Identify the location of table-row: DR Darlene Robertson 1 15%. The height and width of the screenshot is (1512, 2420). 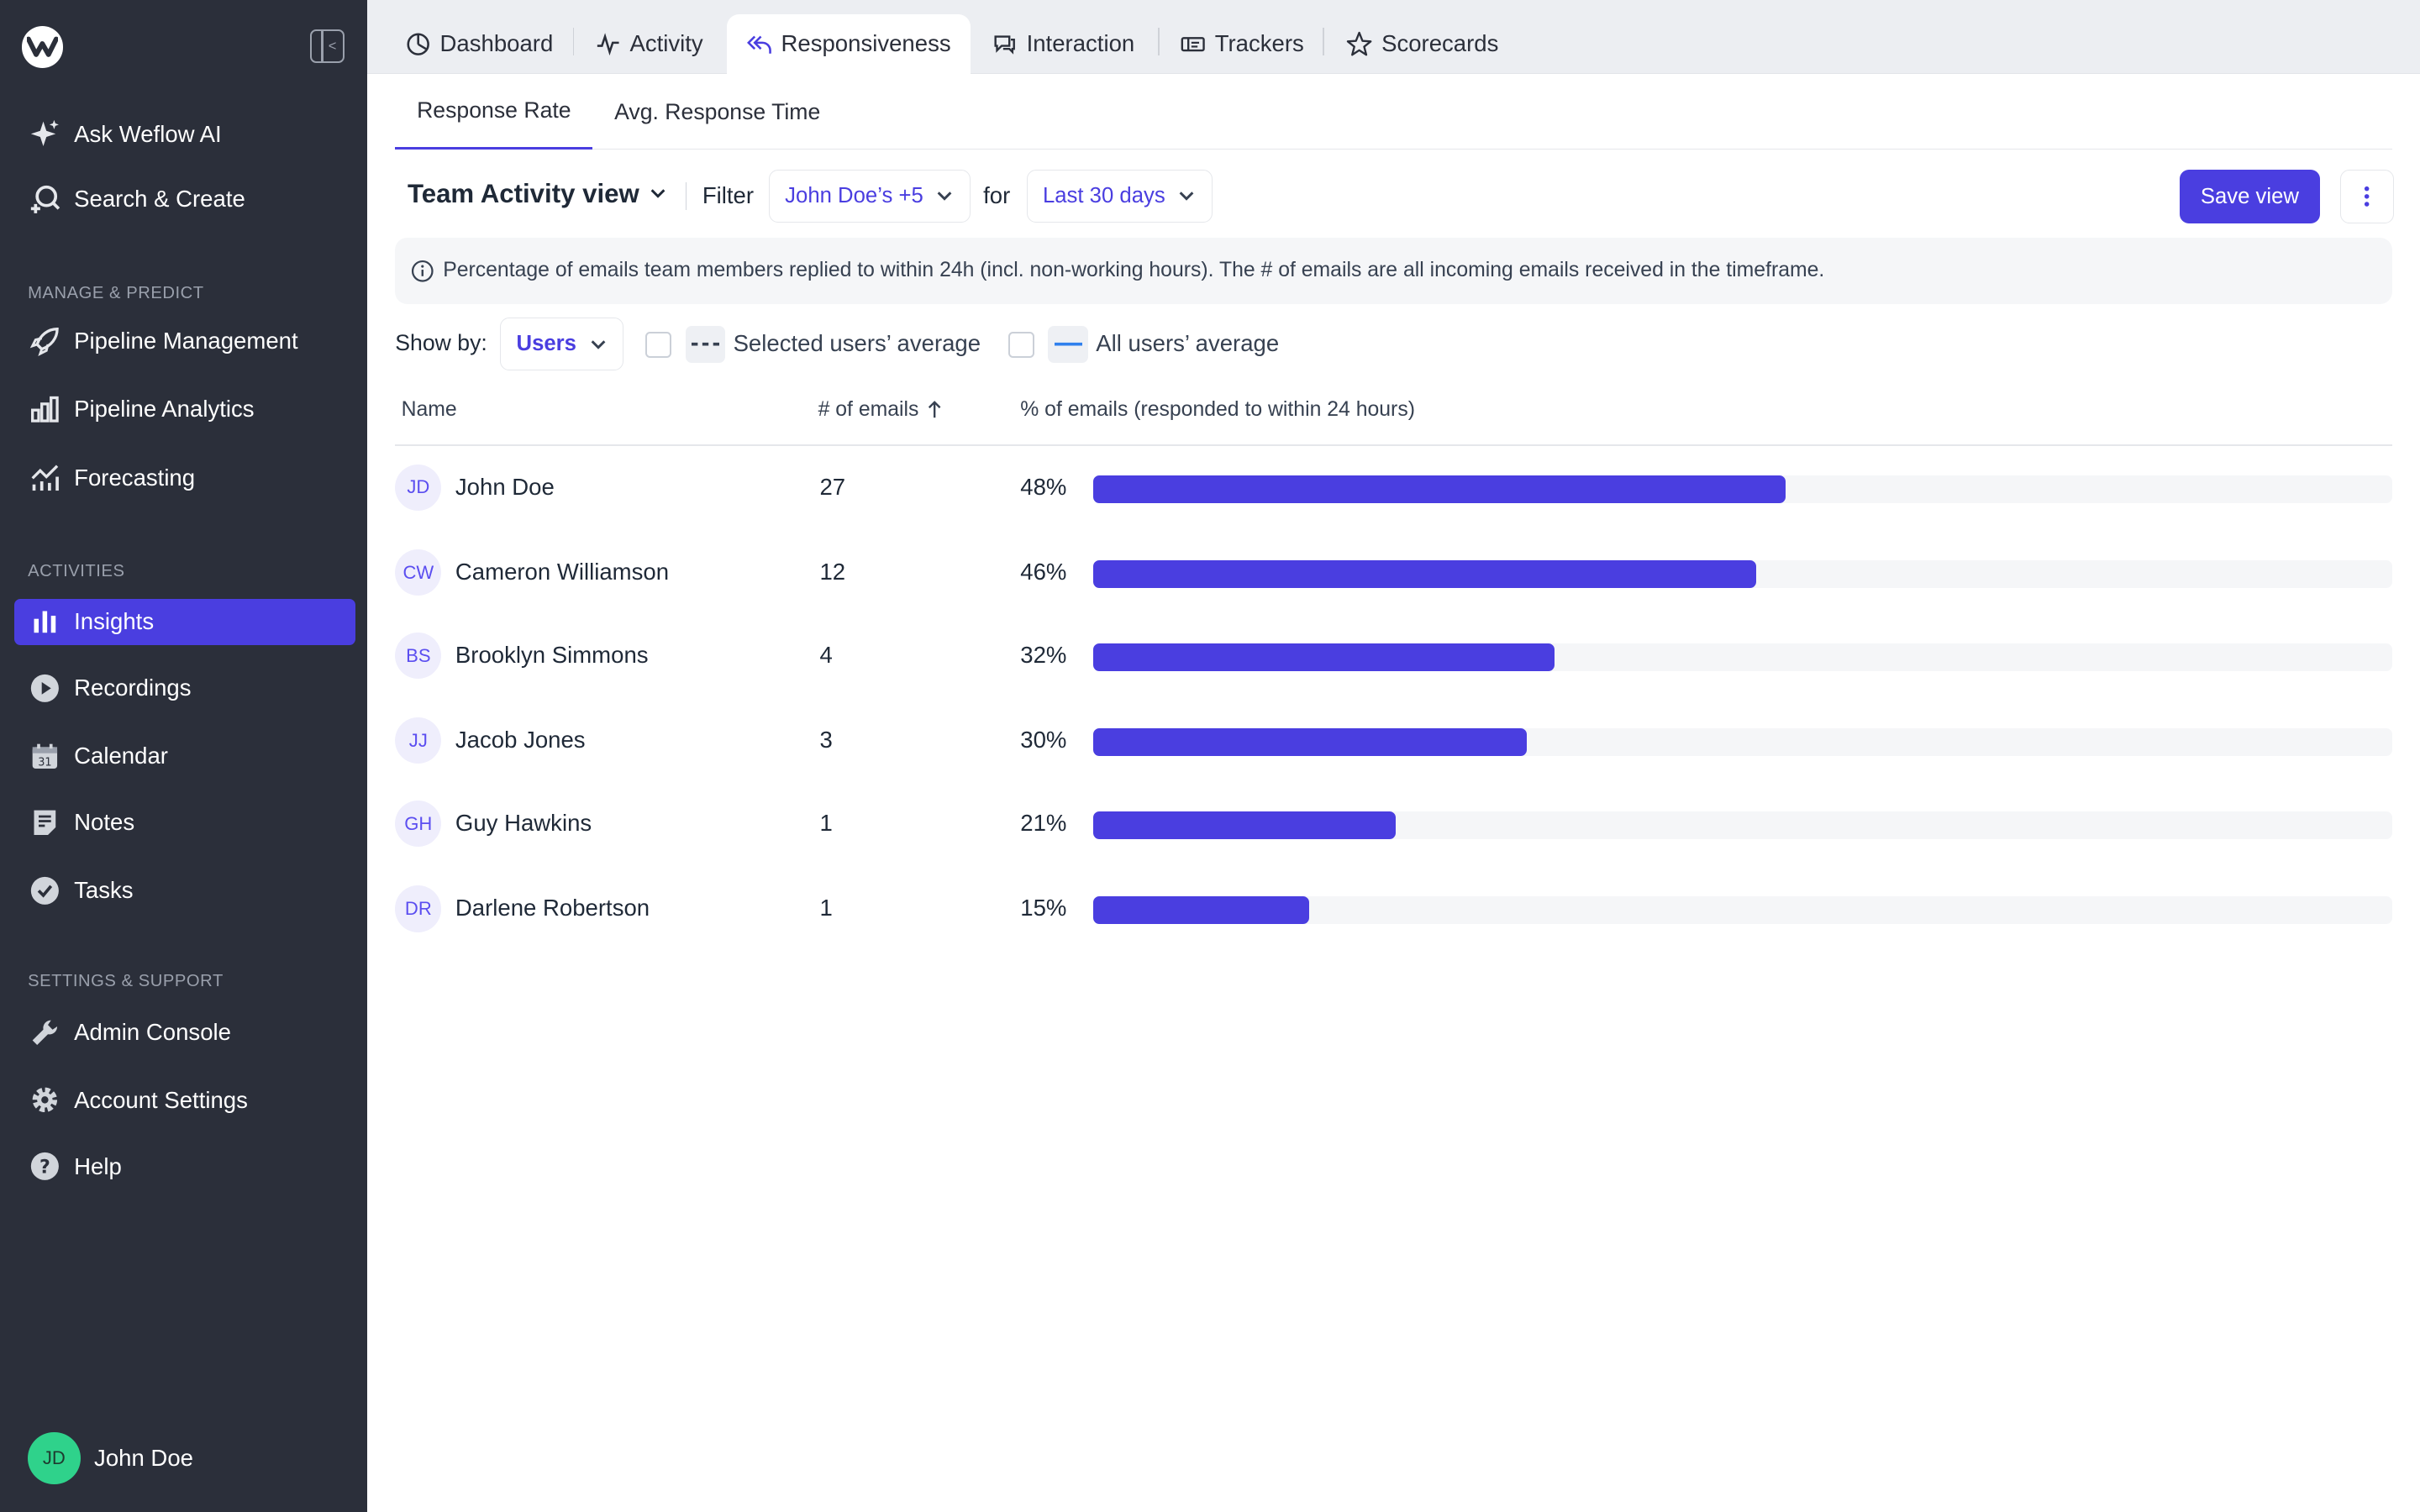
(1394, 908).